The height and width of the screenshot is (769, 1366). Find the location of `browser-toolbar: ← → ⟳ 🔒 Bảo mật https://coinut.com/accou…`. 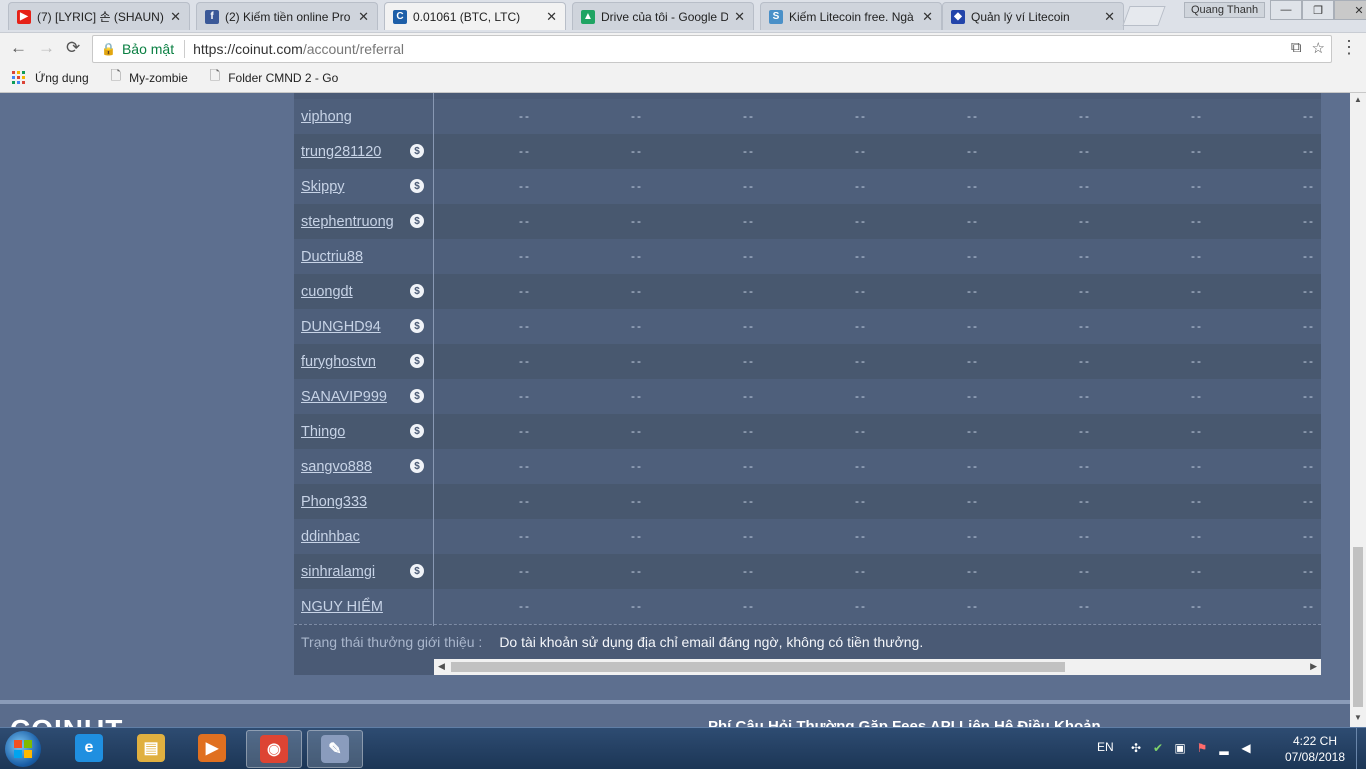

browser-toolbar: ← → ⟳ 🔒 Bảo mật https://coinut.com/accou… is located at coordinates (683, 48).